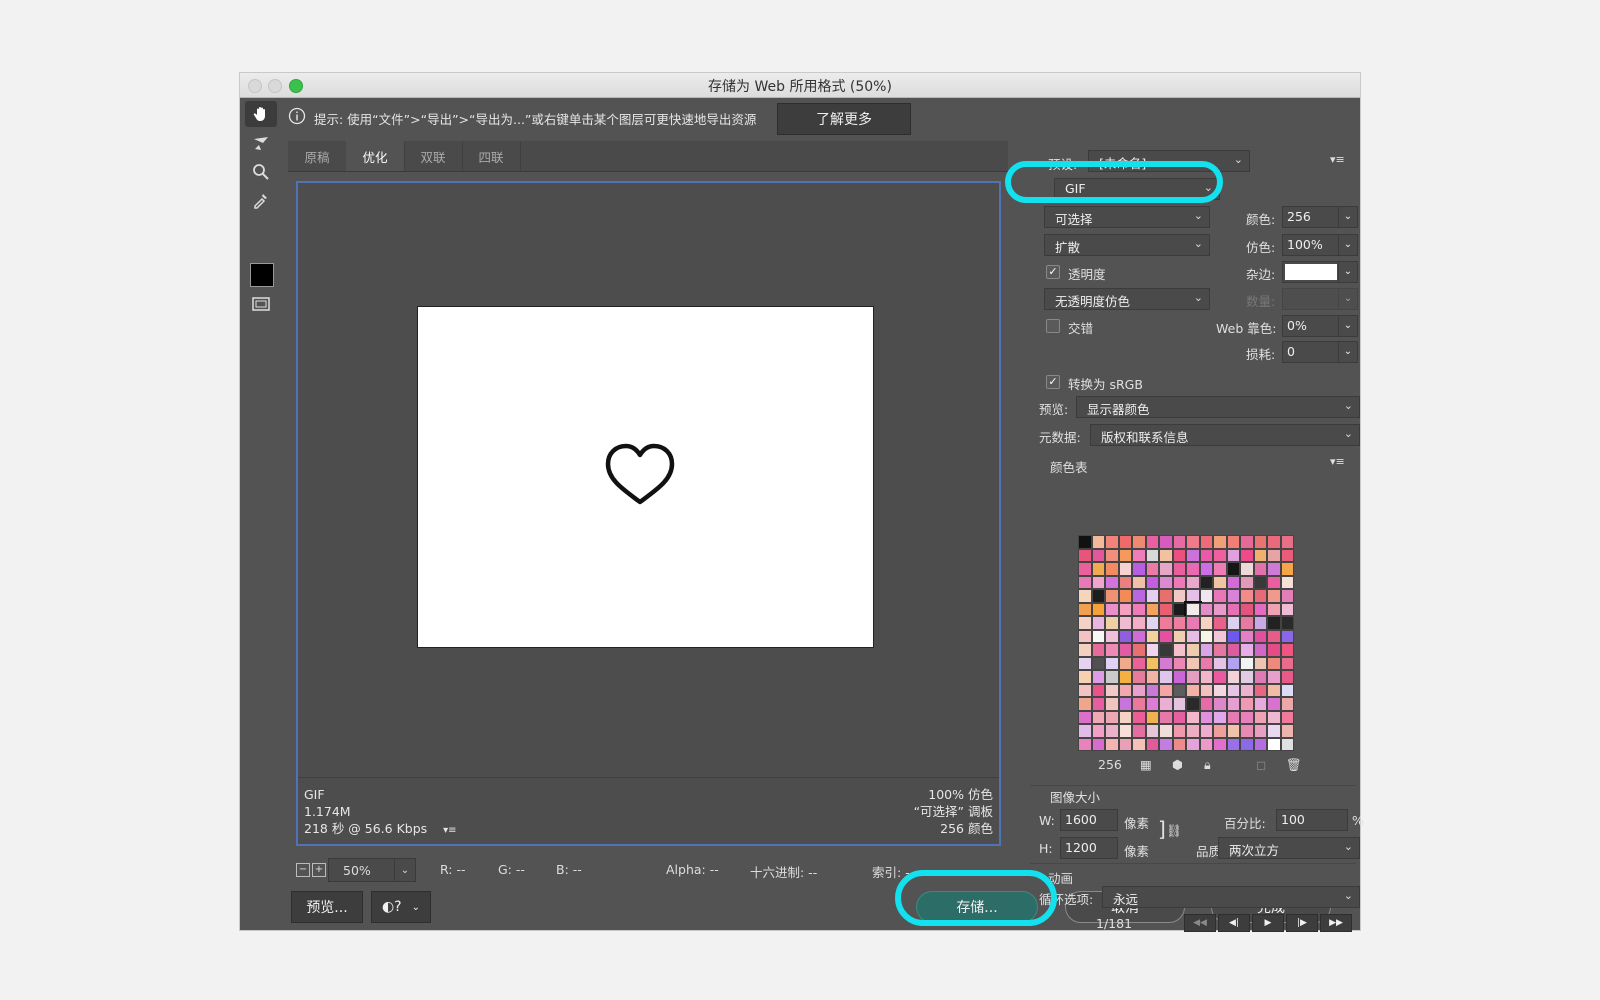 Image resolution: width=1600 pixels, height=1000 pixels. Describe the element at coordinates (1053, 382) in the screenshot. I see `convert-srgb-checkbox: ✓` at that location.